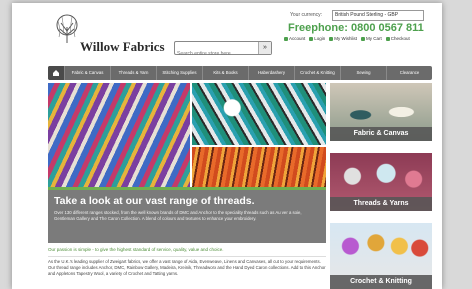 The height and width of the screenshot is (289, 472). What do you see at coordinates (180, 73) in the screenshot?
I see `nav-stitching-supplies: Stitching Supplies` at bounding box center [180, 73].